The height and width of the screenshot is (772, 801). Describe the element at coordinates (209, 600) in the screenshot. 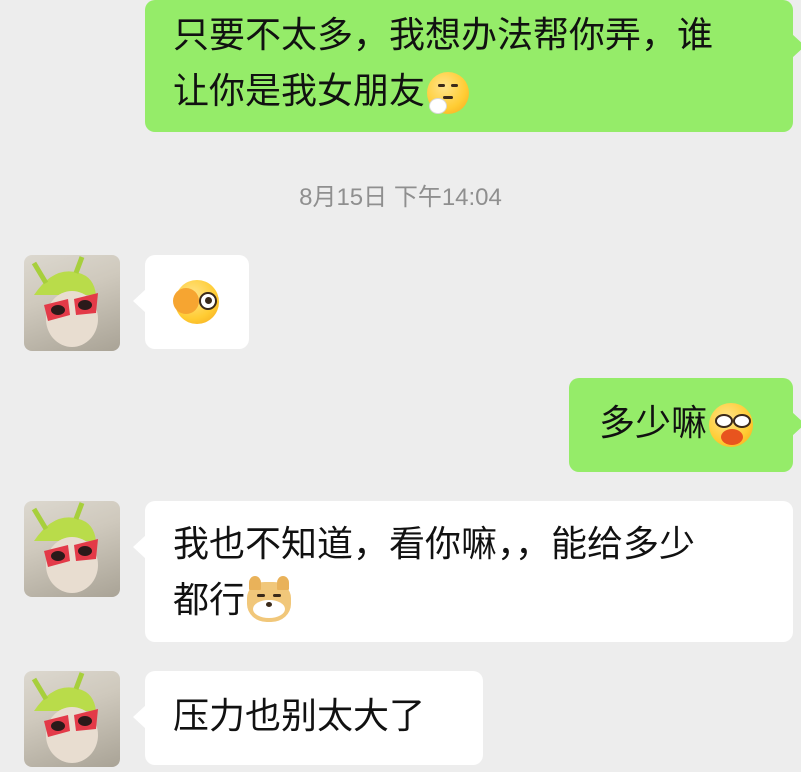

I see `message-line-text: 都行` at that location.